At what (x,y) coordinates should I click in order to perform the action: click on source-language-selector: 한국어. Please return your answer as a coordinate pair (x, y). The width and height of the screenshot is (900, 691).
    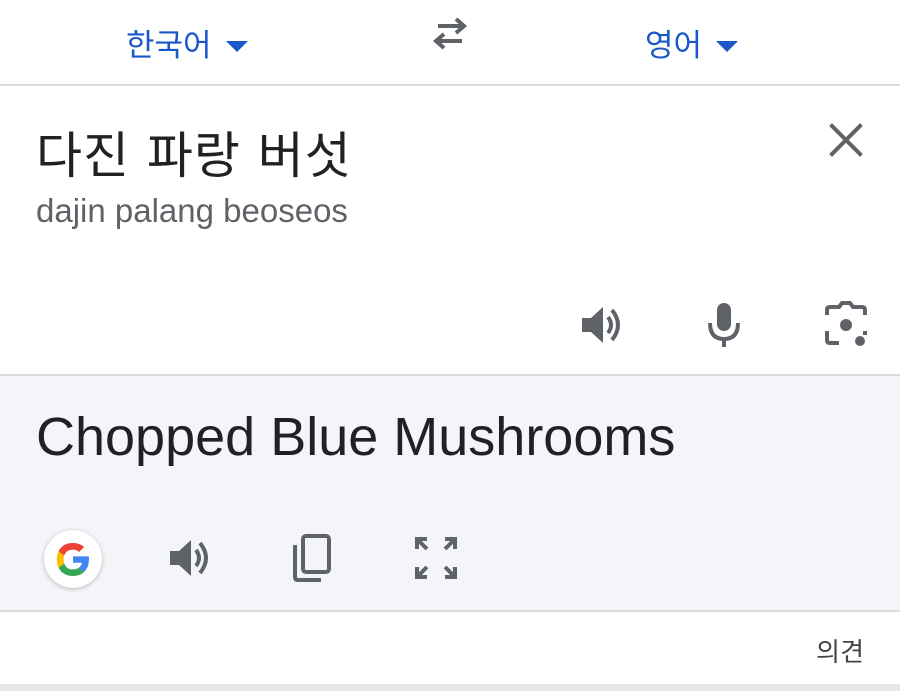
    Looking at the image, I should click on (187, 42).